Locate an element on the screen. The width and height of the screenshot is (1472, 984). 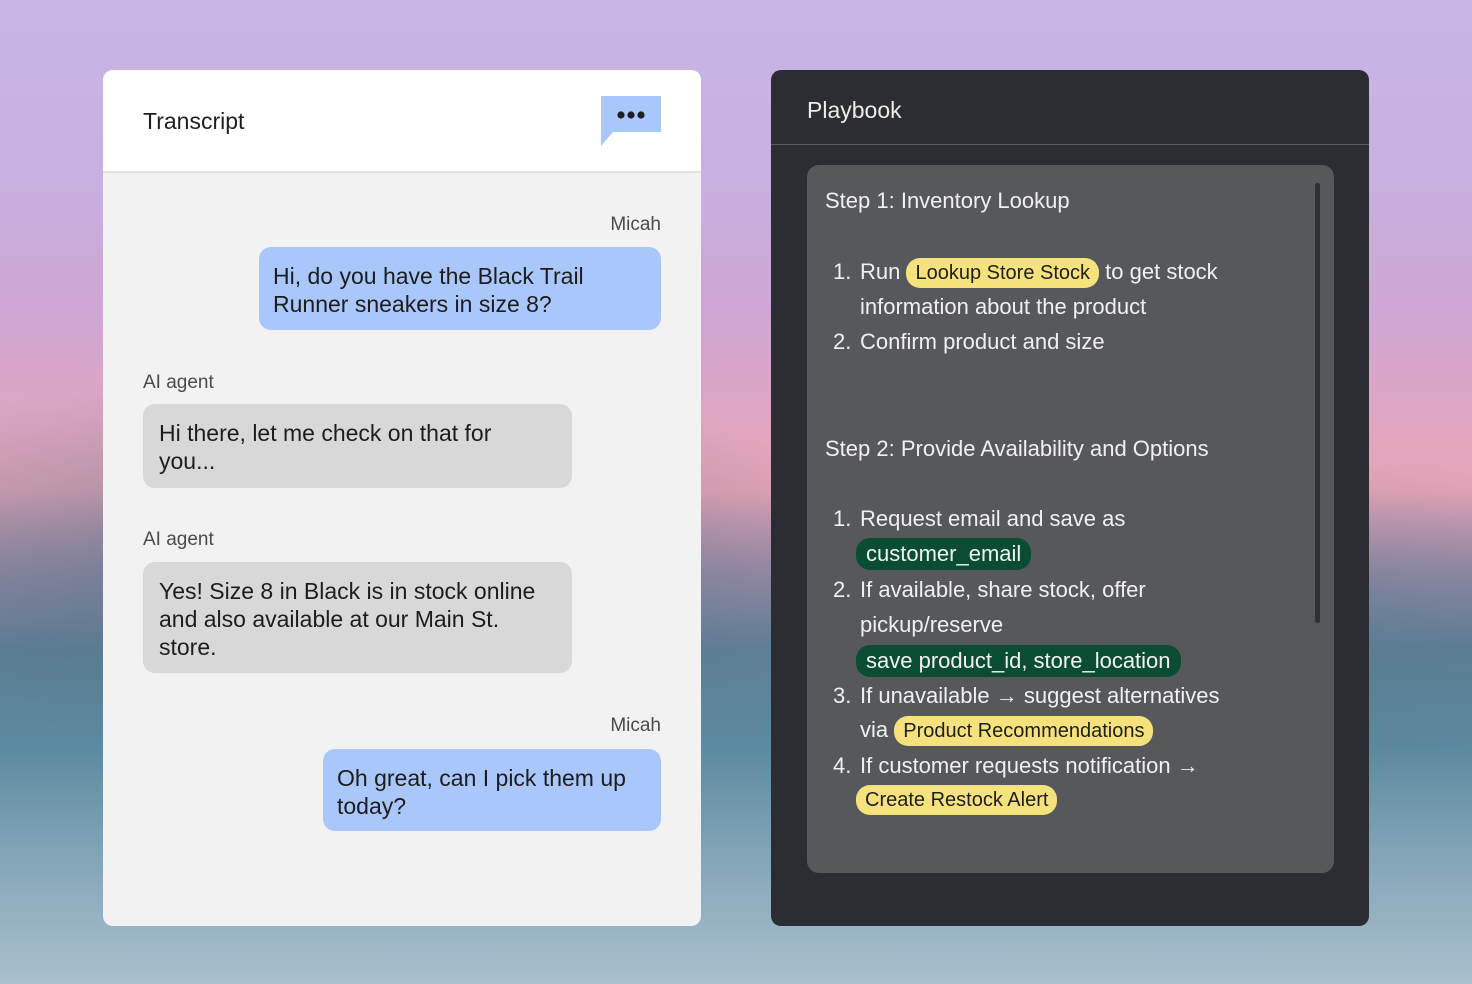
list-number: 3. is located at coordinates (842, 695).